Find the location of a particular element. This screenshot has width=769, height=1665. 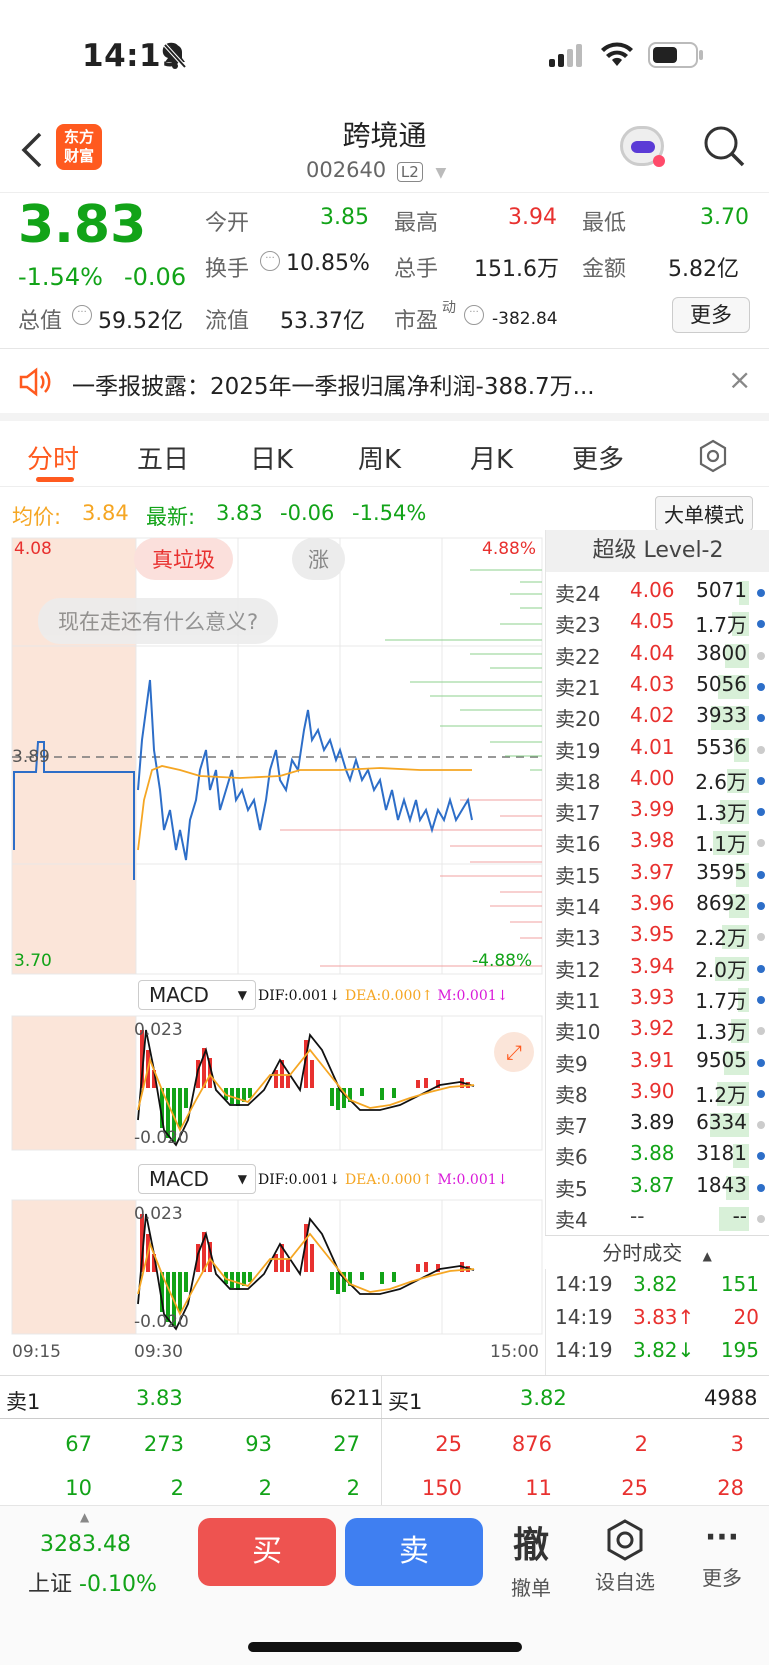

expand-icon: ⤢ is located at coordinates (514, 1052).